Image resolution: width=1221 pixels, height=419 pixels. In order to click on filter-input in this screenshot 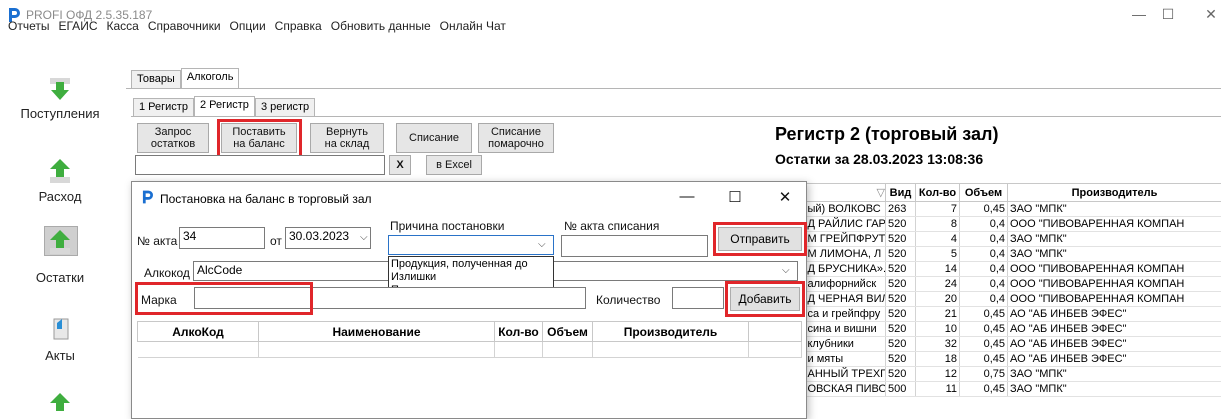, I will do `click(260, 165)`.